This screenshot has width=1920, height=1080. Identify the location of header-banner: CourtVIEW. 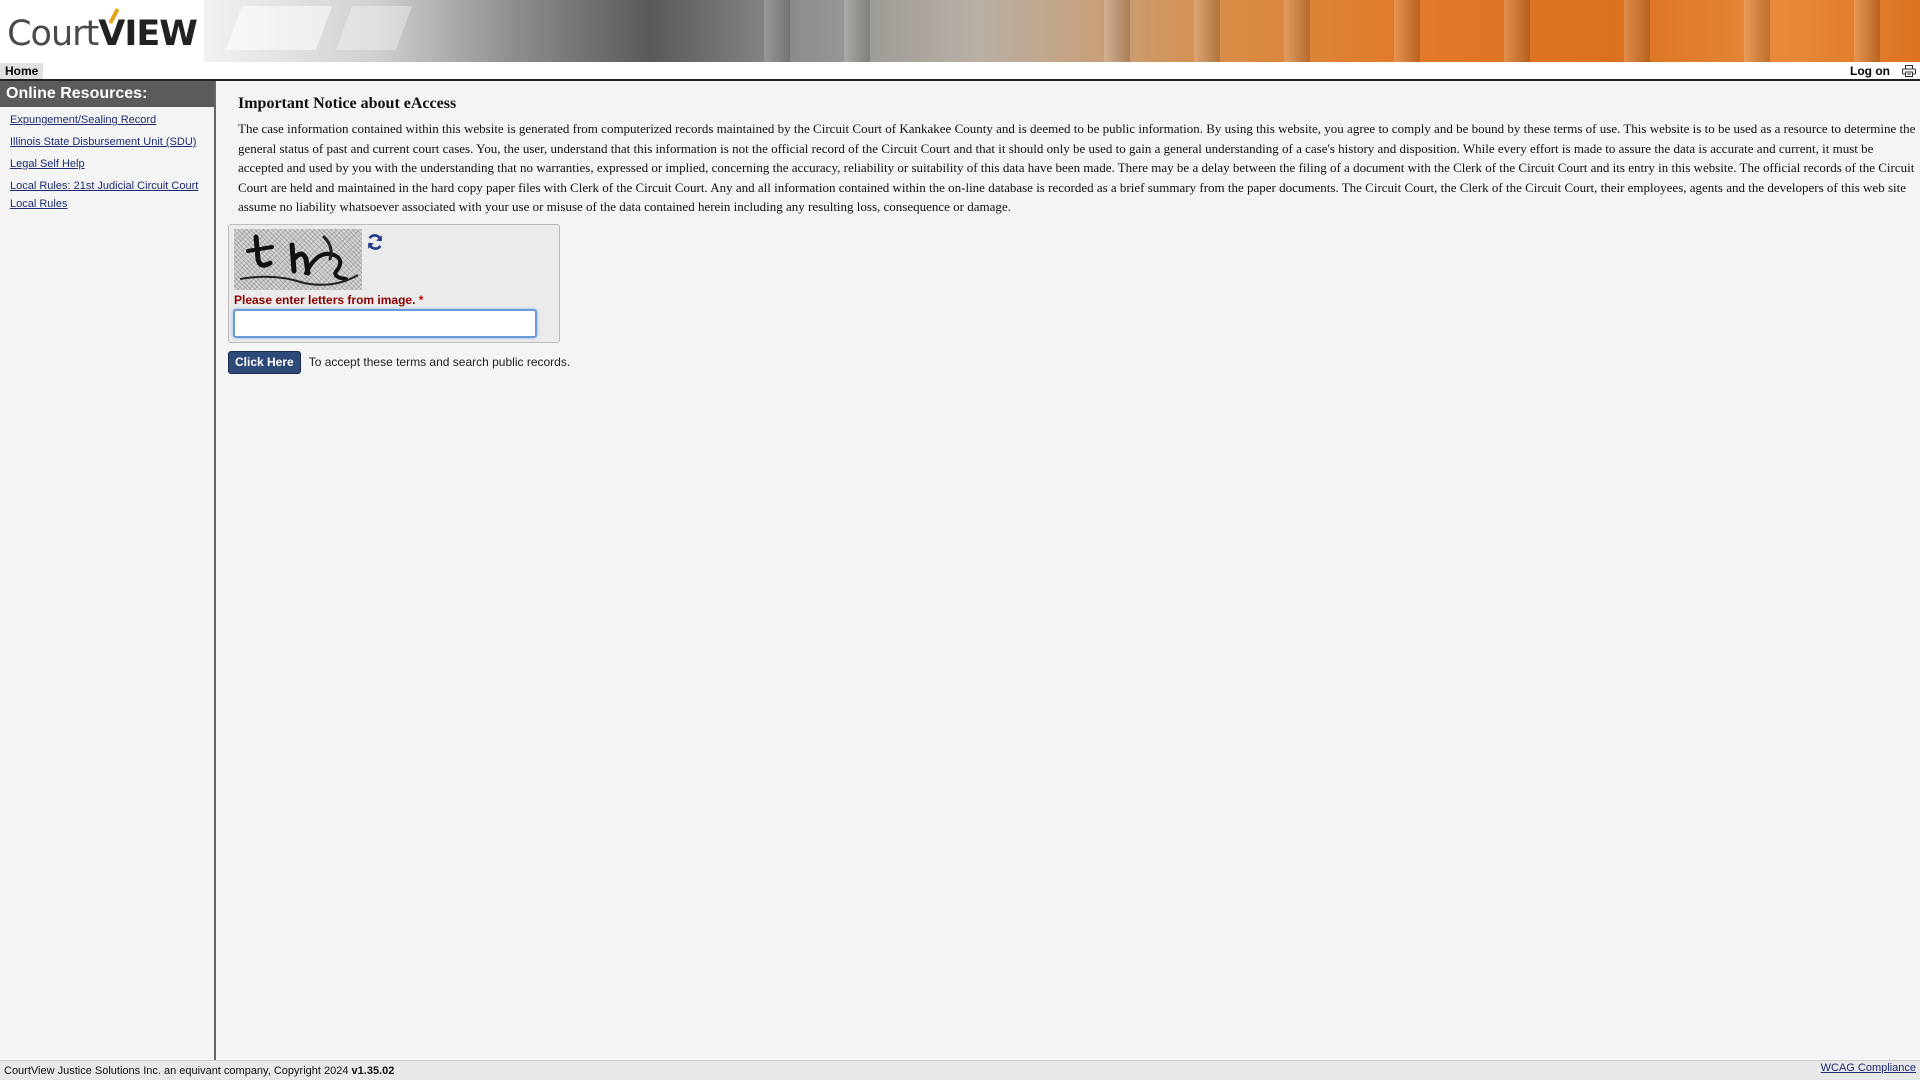
(960, 31).